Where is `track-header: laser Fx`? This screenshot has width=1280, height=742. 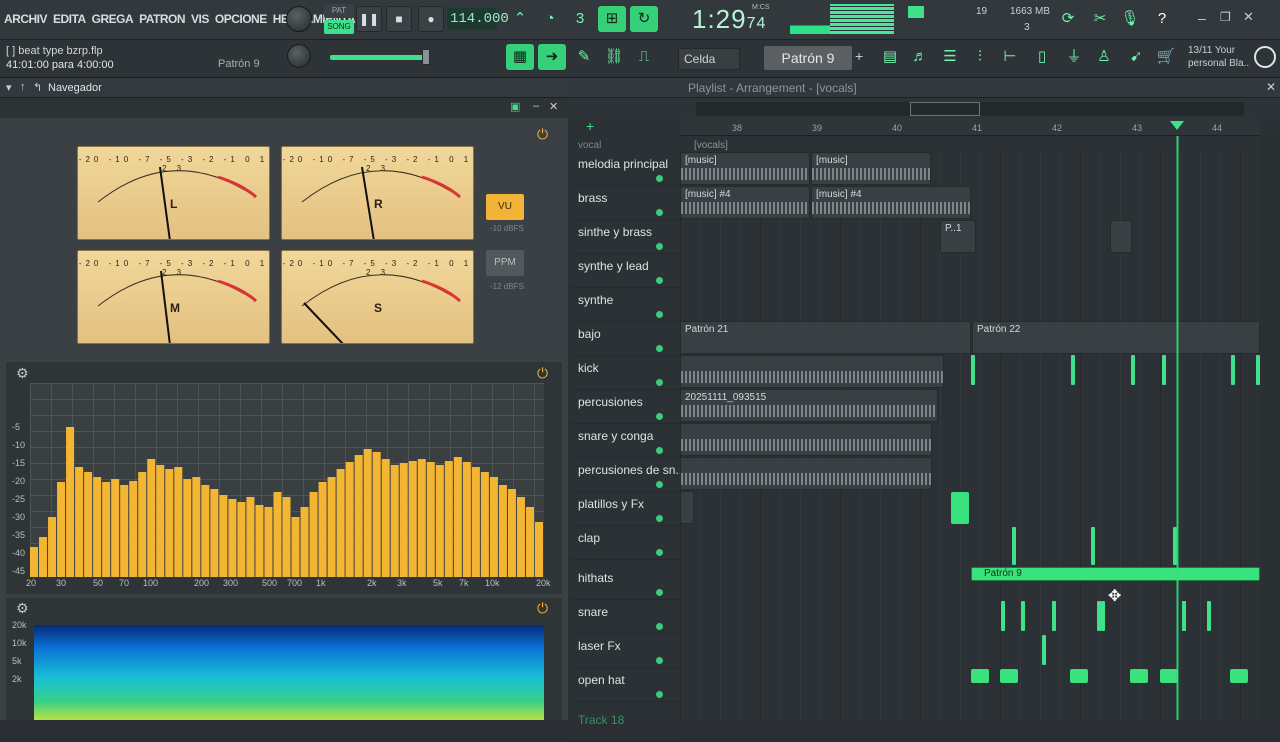 track-header: laser Fx is located at coordinates (626, 651).